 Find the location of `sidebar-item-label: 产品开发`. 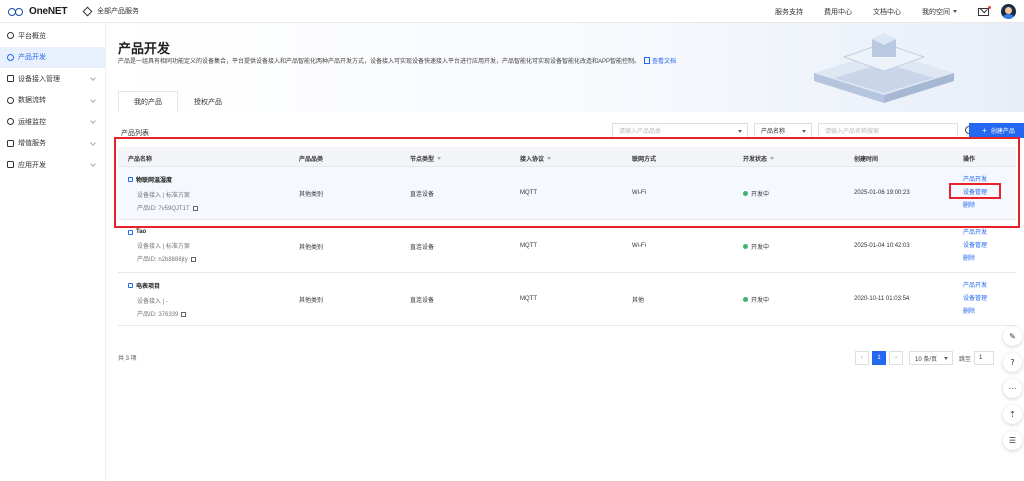

sidebar-item-label: 产品开发 is located at coordinates (32, 58).